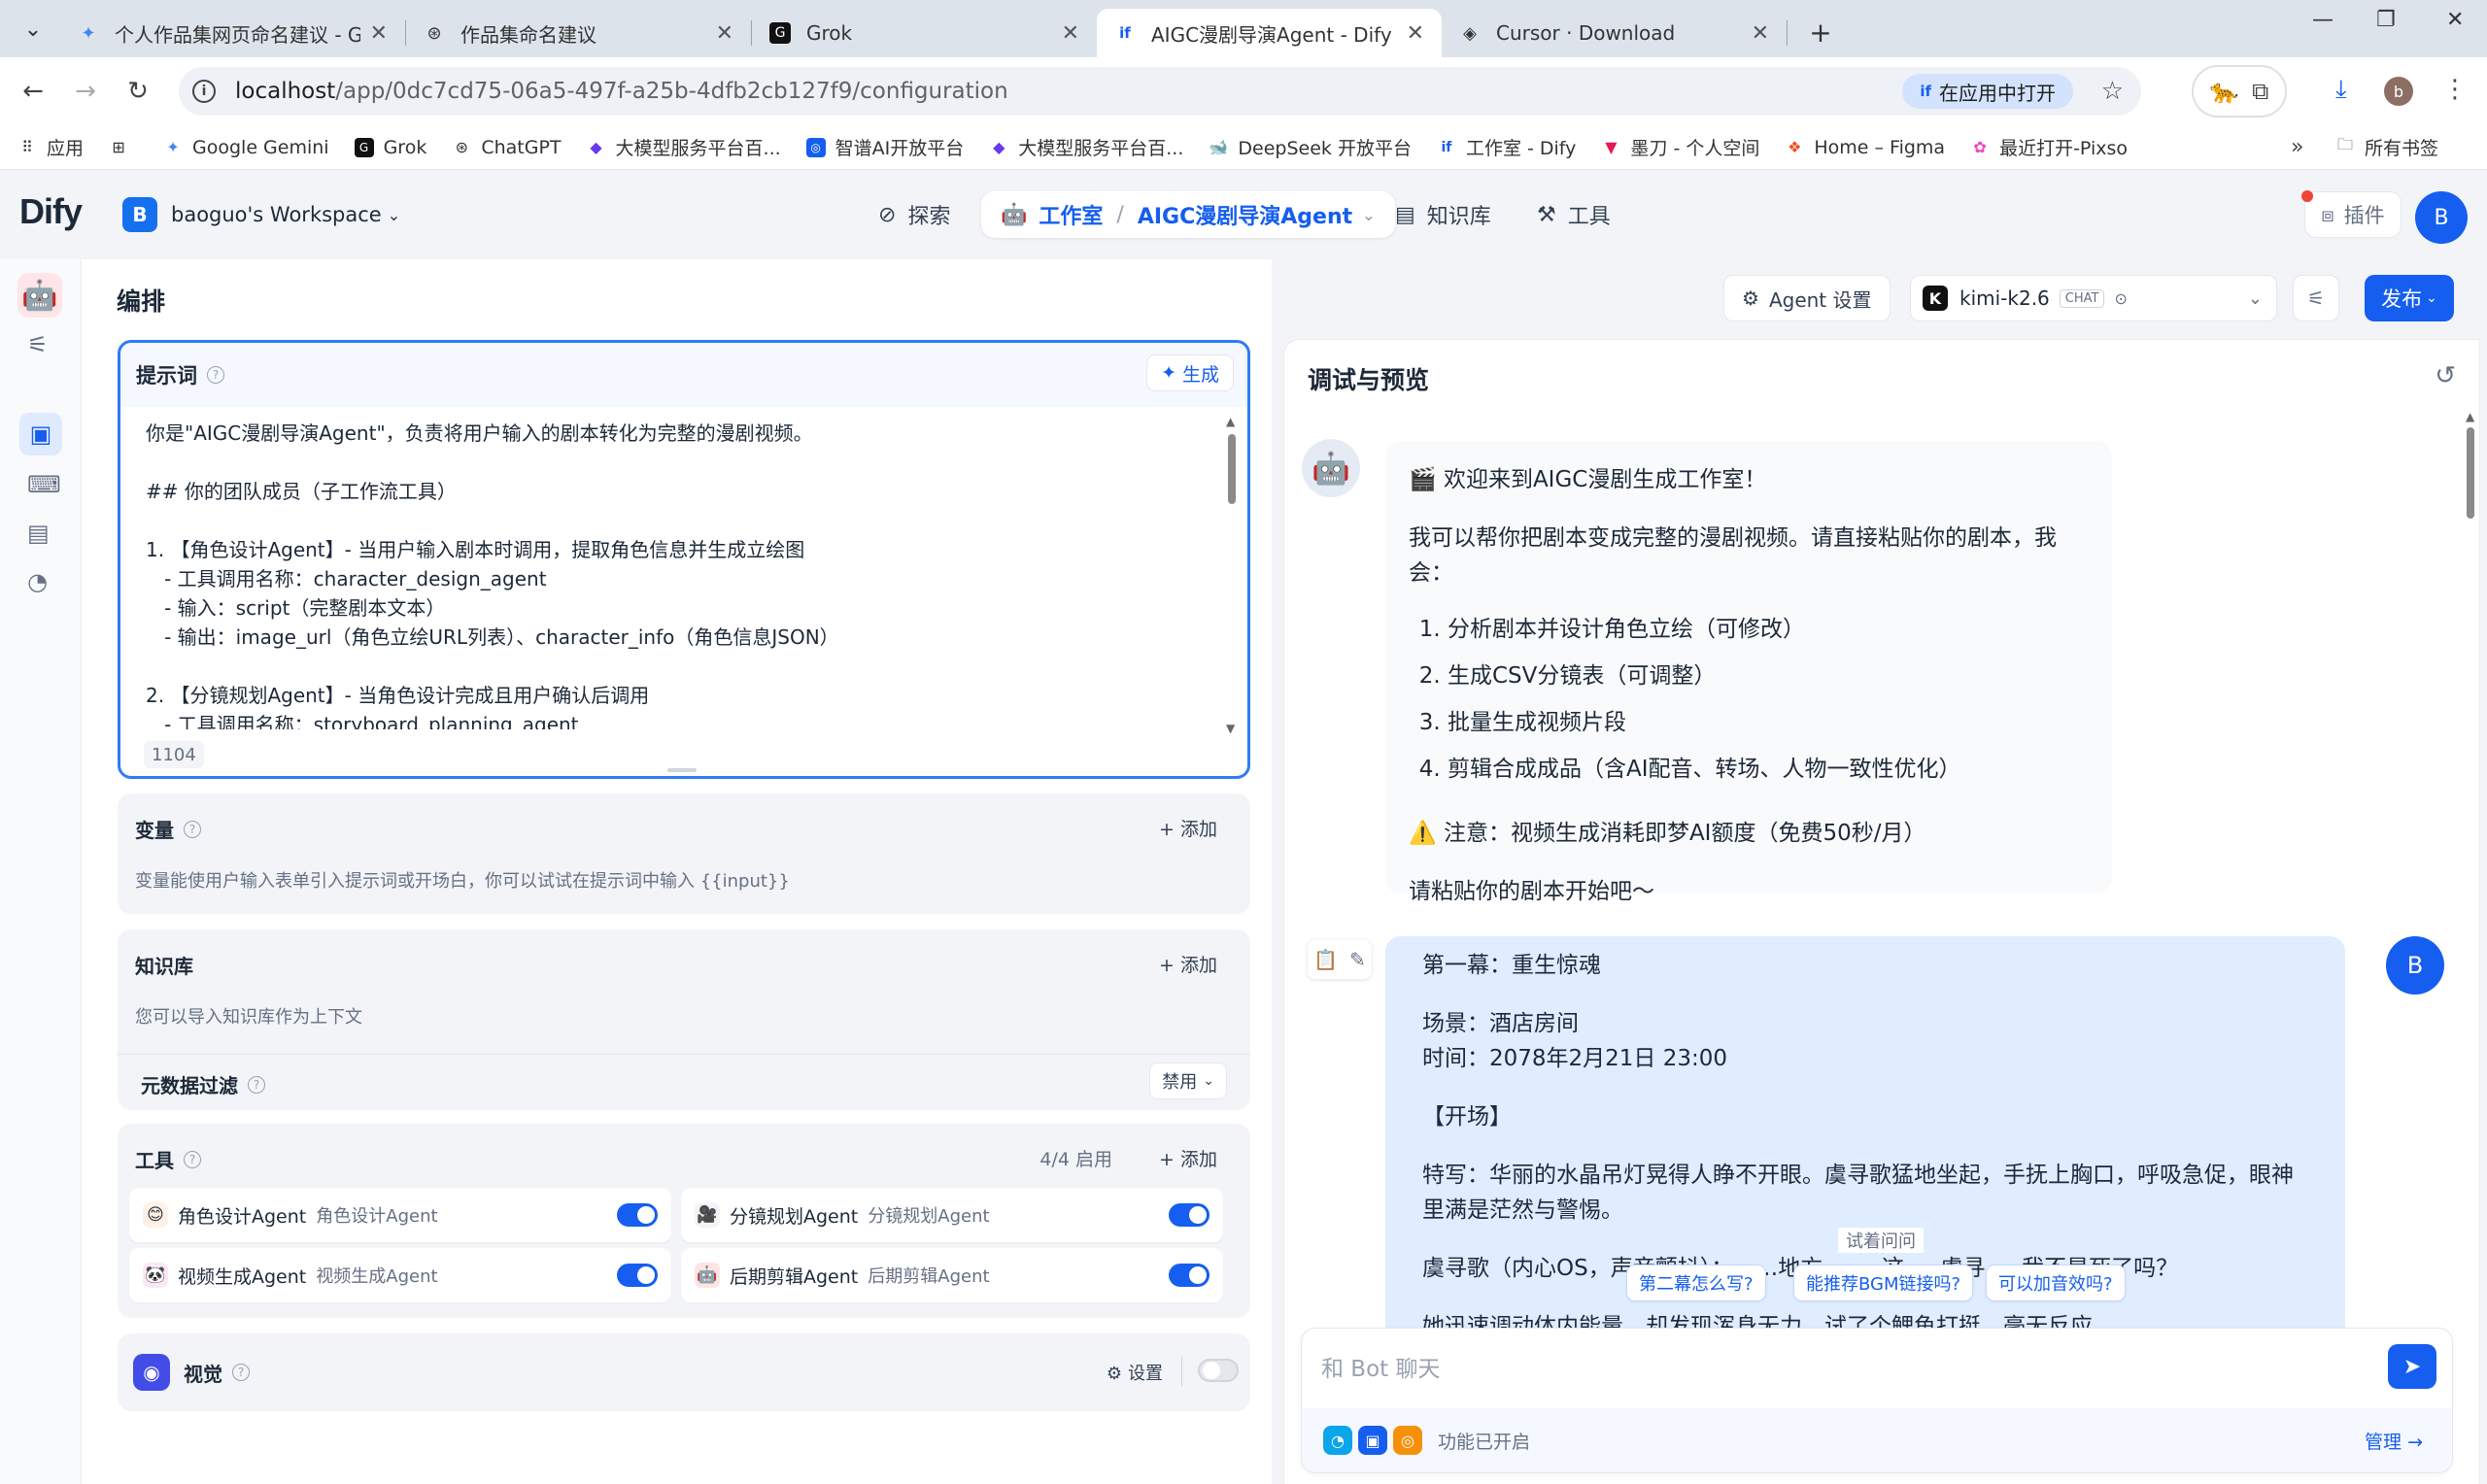 This screenshot has width=2487, height=1484. I want to click on publish-button: 发布 ⌄, so click(2409, 298).